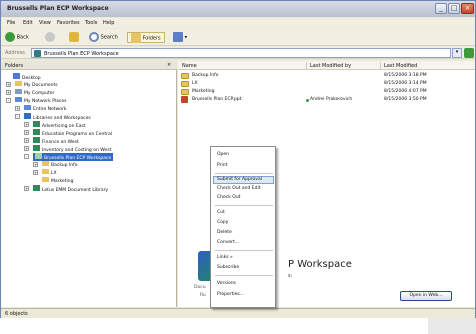  What do you see at coordinates (59, 164) in the screenshot?
I see `tree-item-backup-info: Backup Info` at bounding box center [59, 164].